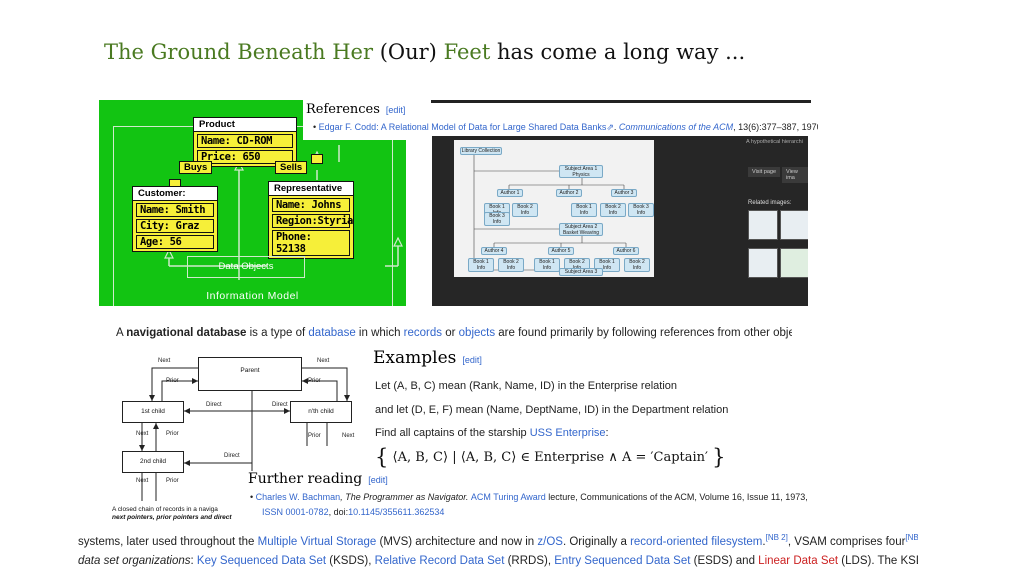  What do you see at coordinates (331, 333) in the screenshot?
I see `database-link: database` at bounding box center [331, 333].